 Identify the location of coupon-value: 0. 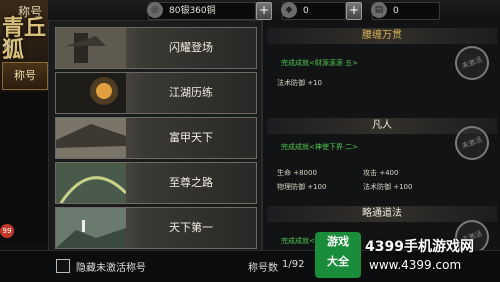
(396, 11).